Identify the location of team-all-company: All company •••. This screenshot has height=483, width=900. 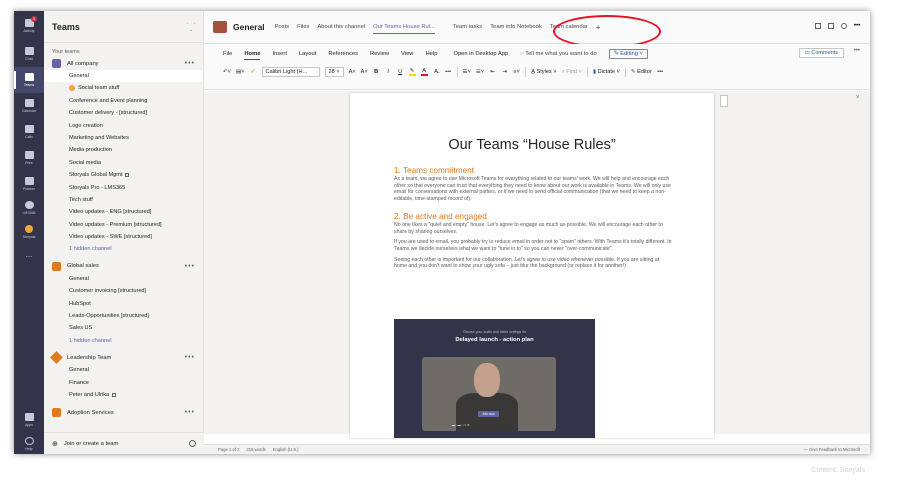
(123, 63).